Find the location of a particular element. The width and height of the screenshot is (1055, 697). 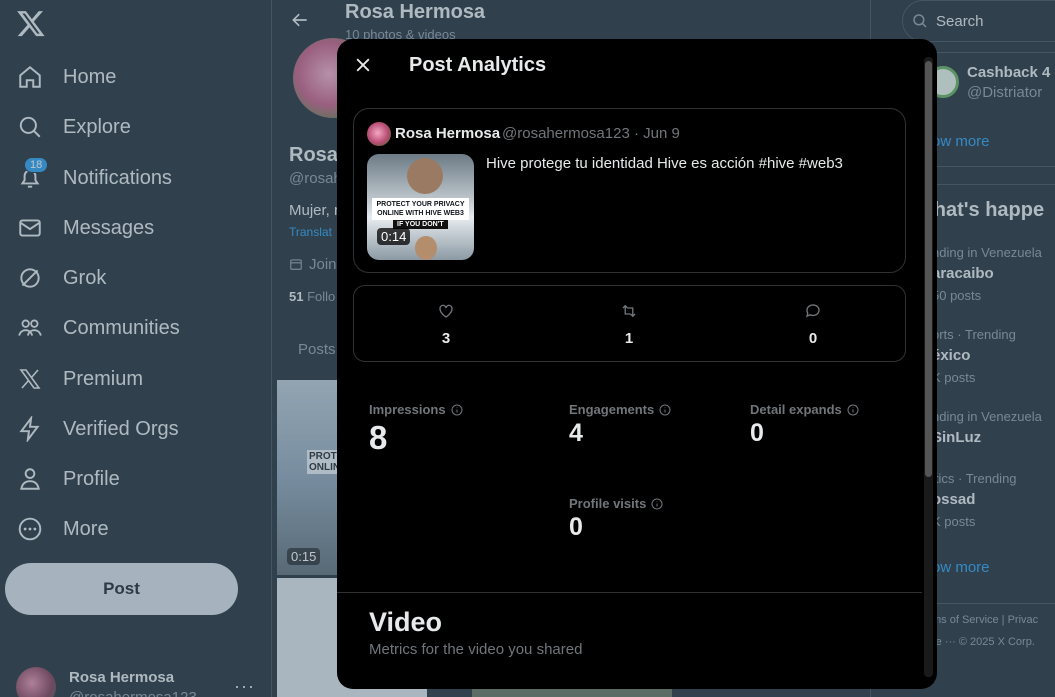

engagement-stats-card: 3 1 0 is located at coordinates (629, 323).